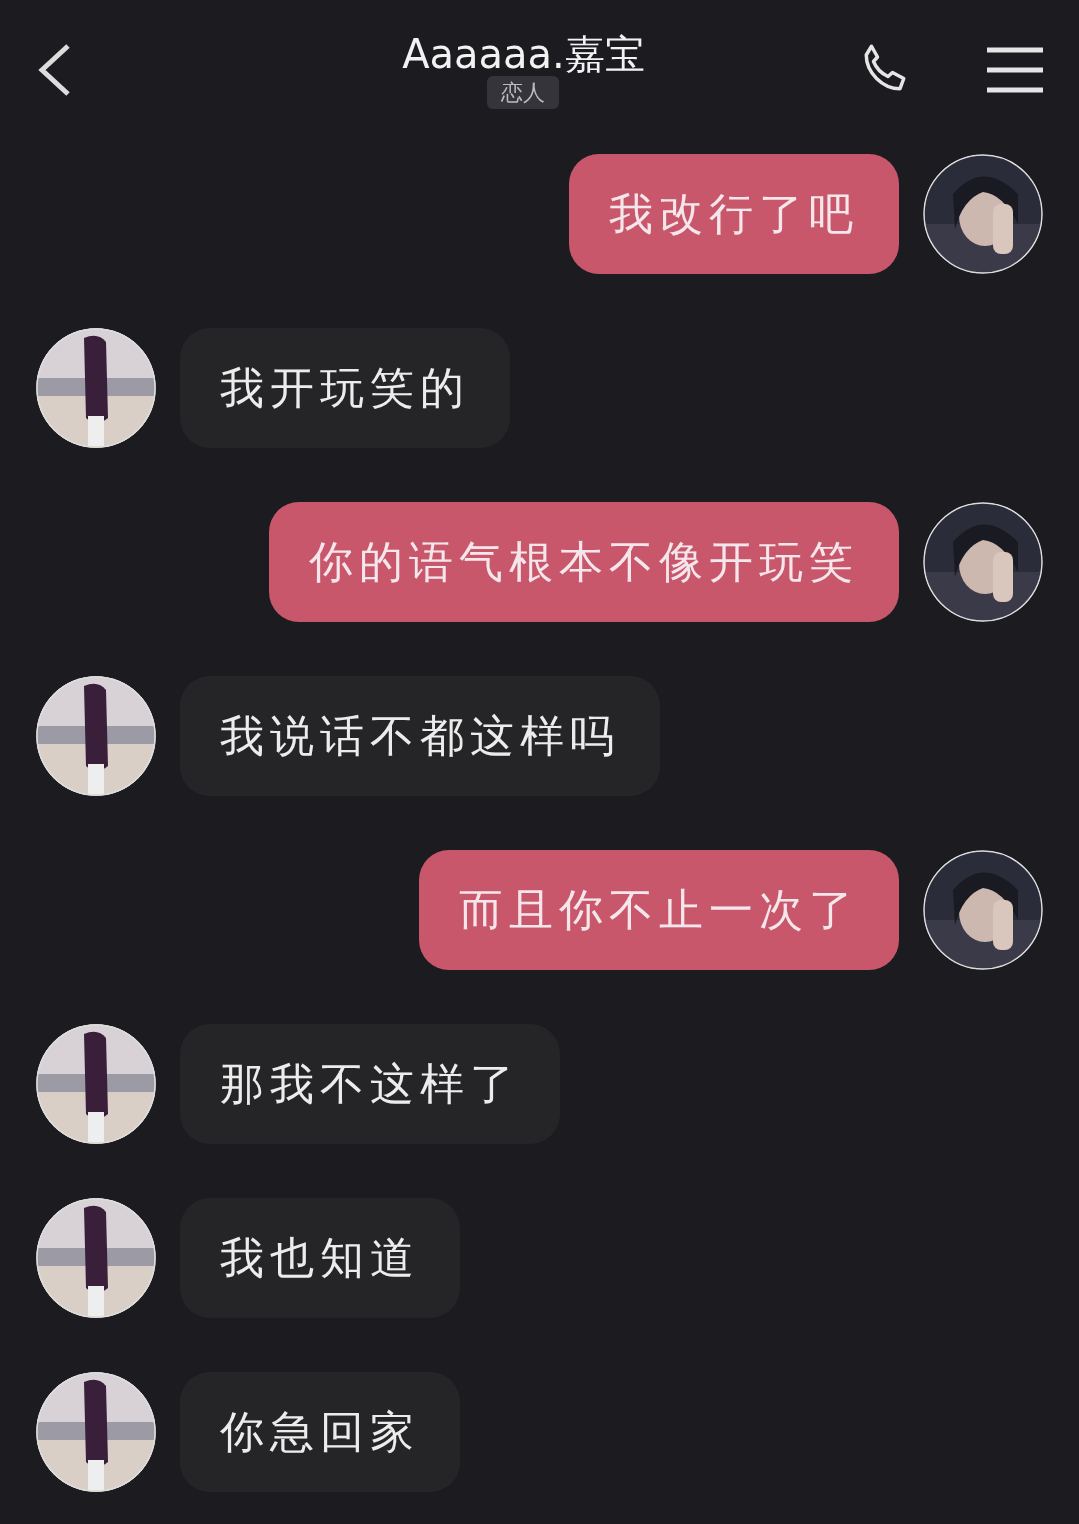 This screenshot has width=1079, height=1524. What do you see at coordinates (734, 214) in the screenshot?
I see `message-bubble: 我改行了吧` at bounding box center [734, 214].